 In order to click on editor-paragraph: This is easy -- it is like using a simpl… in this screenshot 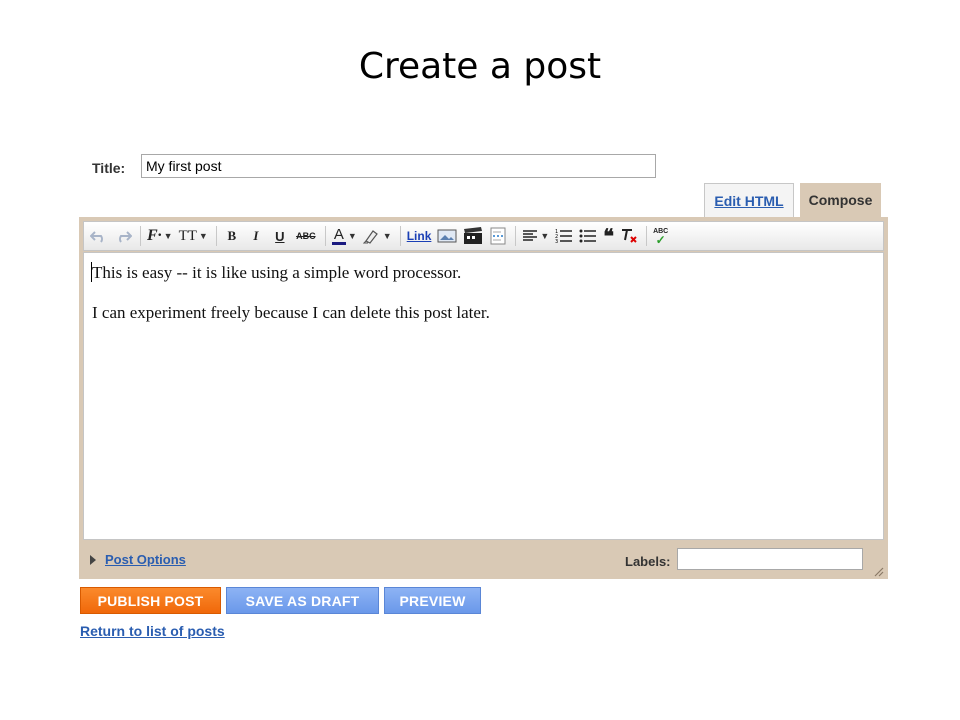, I will do `click(277, 272)`.